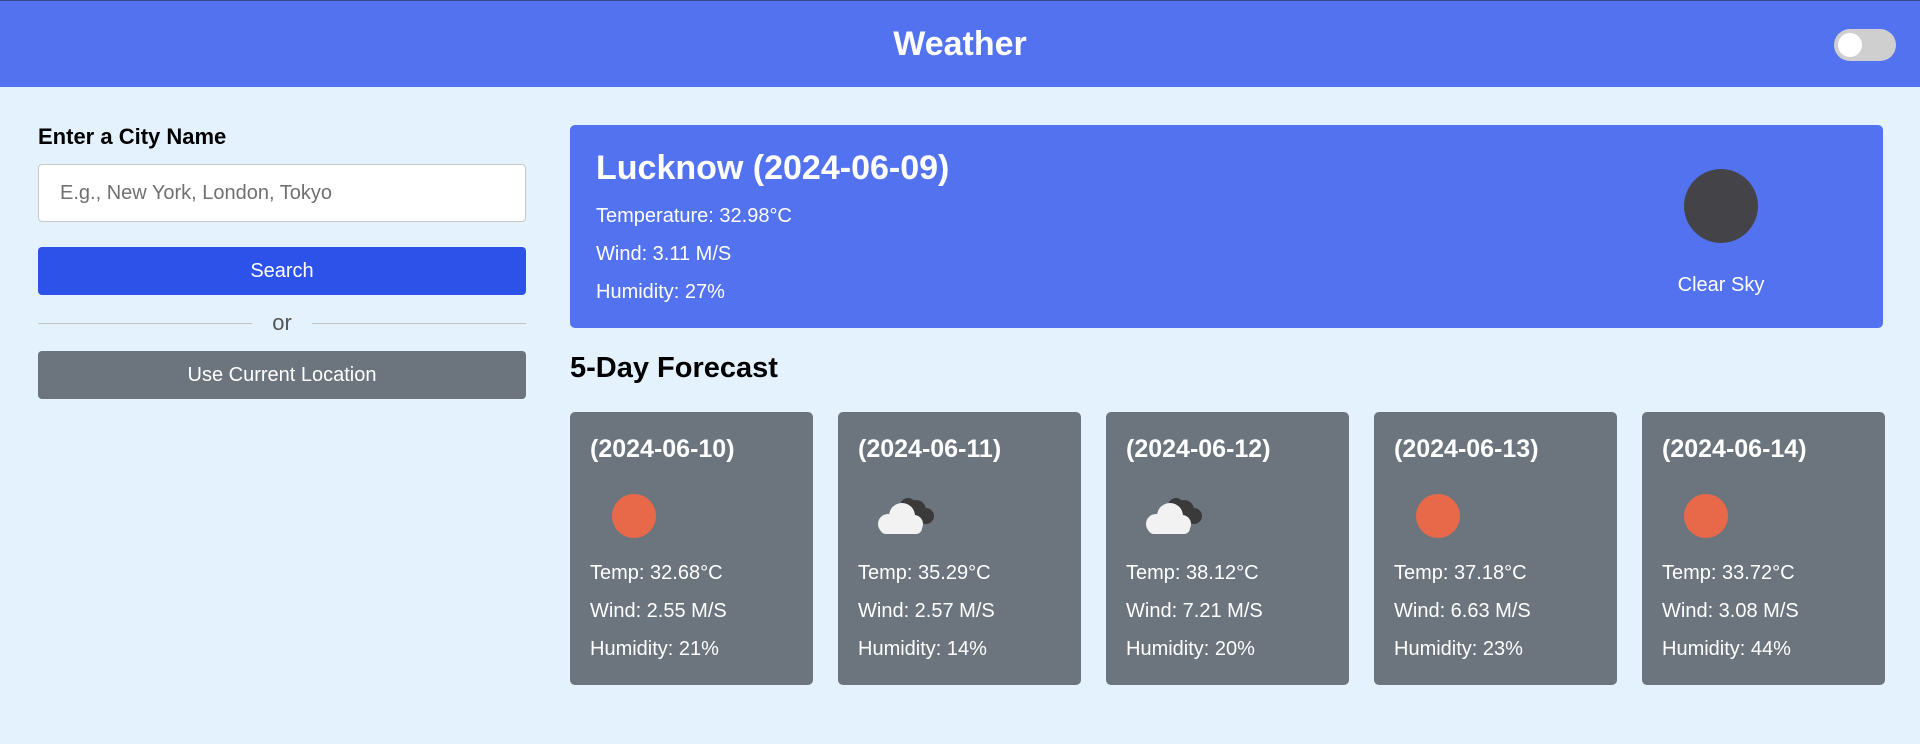 This screenshot has width=1920, height=744. Describe the element at coordinates (282, 375) in the screenshot. I see `use-current-location-button: Use Current Location` at that location.